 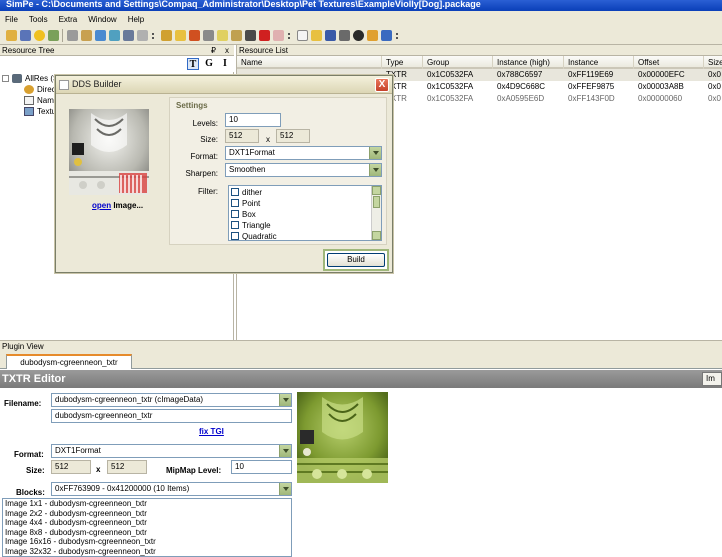 What do you see at coordinates (53, 35) in the screenshot?
I see `neighborhood-icon` at bounding box center [53, 35].